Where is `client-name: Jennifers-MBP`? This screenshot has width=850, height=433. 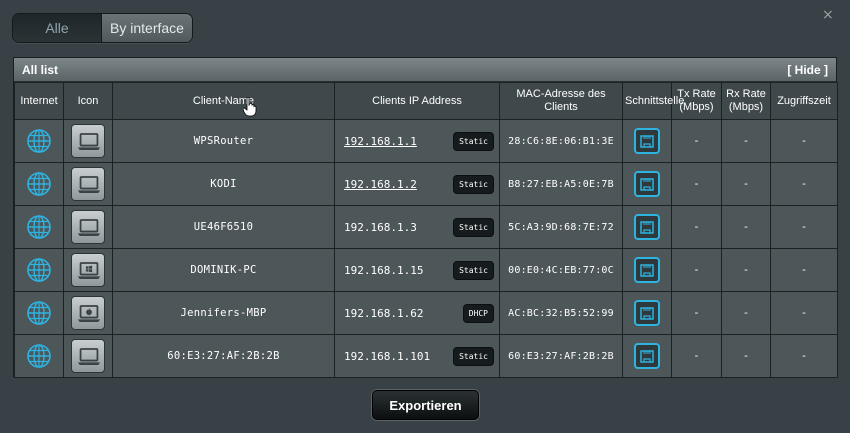 client-name: Jennifers-MBP is located at coordinates (223, 313).